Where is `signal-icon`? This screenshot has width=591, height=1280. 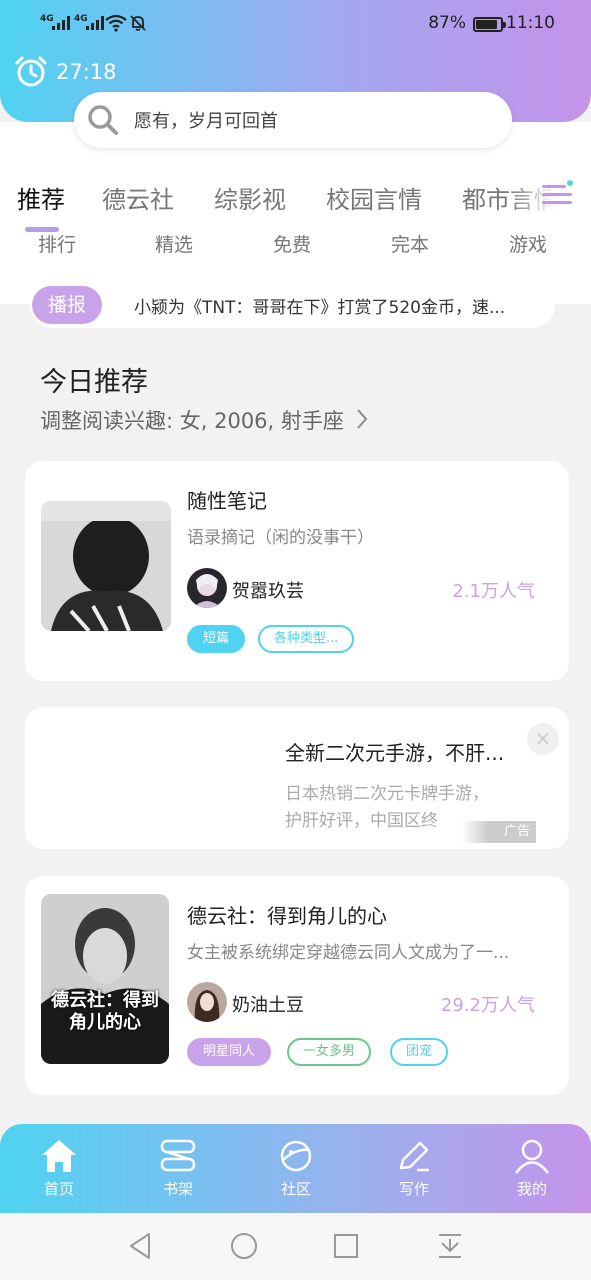
signal-icon is located at coordinates (61, 23).